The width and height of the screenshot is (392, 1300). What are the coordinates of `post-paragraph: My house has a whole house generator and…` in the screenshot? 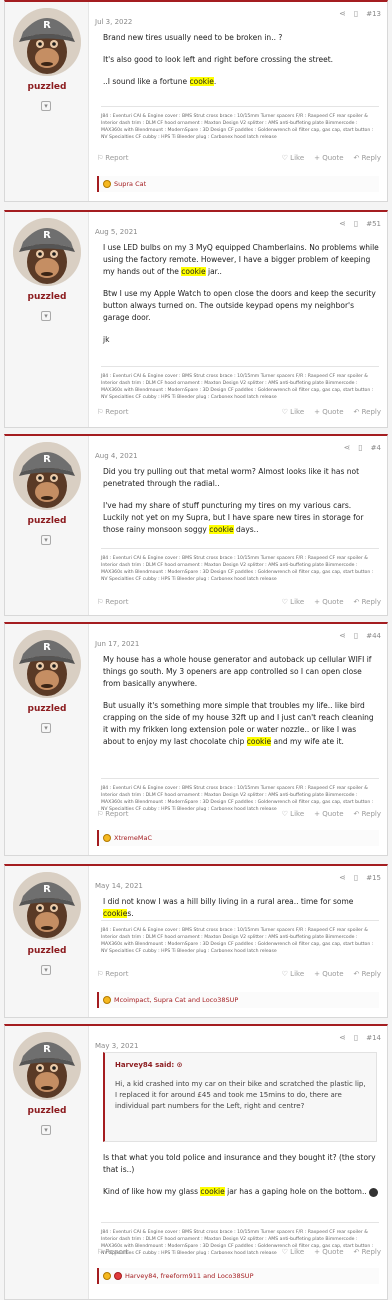 It's located at (237, 671).